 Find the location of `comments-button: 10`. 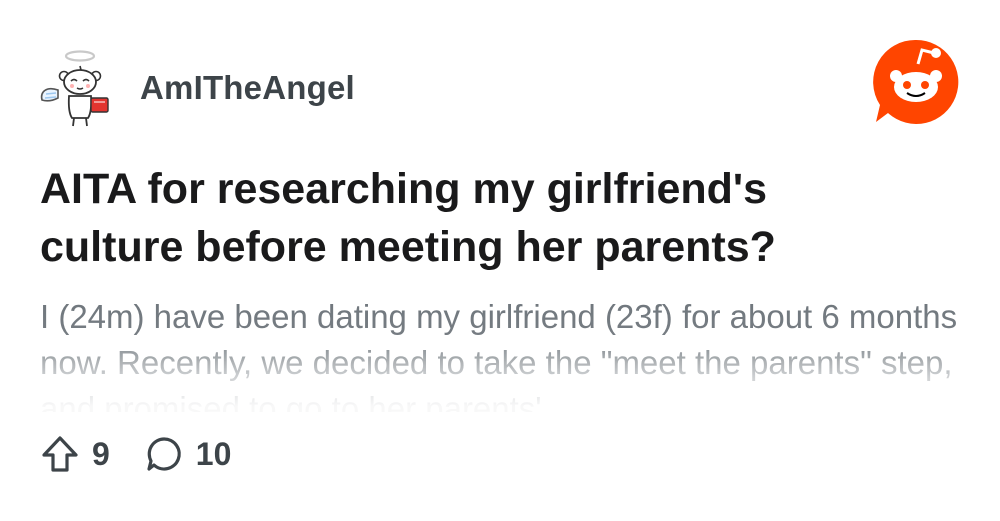

comments-button: 10 is located at coordinates (188, 454).